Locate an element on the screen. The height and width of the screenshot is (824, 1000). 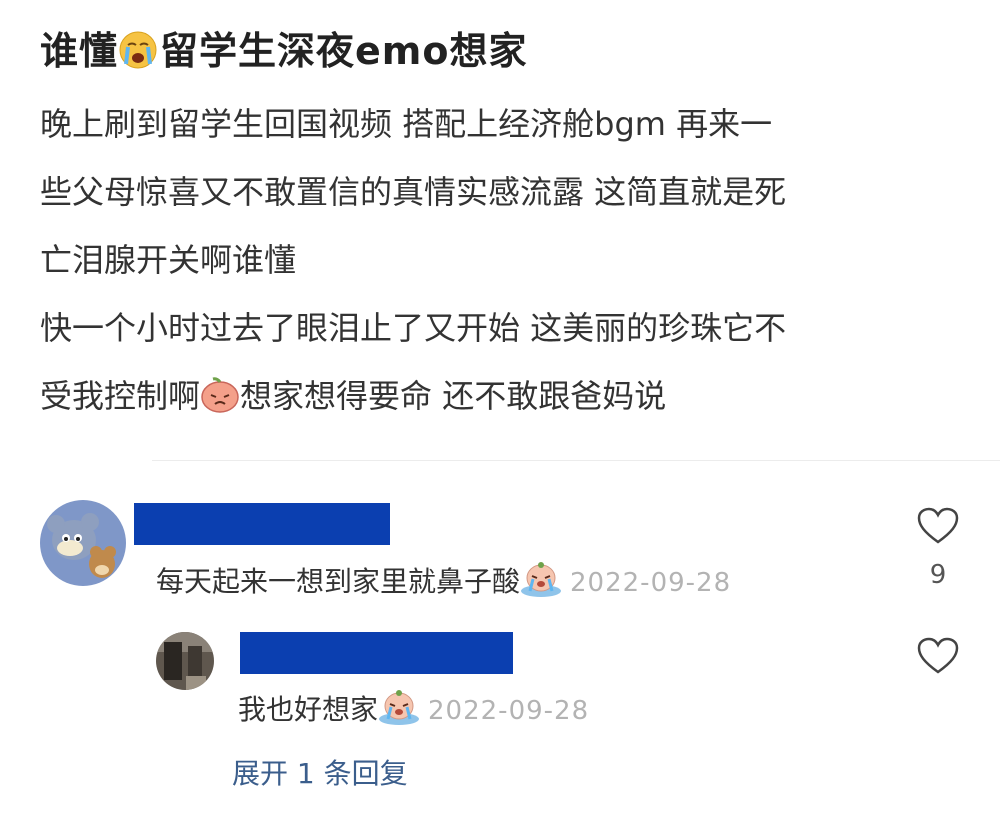
reply-date: 2022-09-28 is located at coordinates (509, 711).